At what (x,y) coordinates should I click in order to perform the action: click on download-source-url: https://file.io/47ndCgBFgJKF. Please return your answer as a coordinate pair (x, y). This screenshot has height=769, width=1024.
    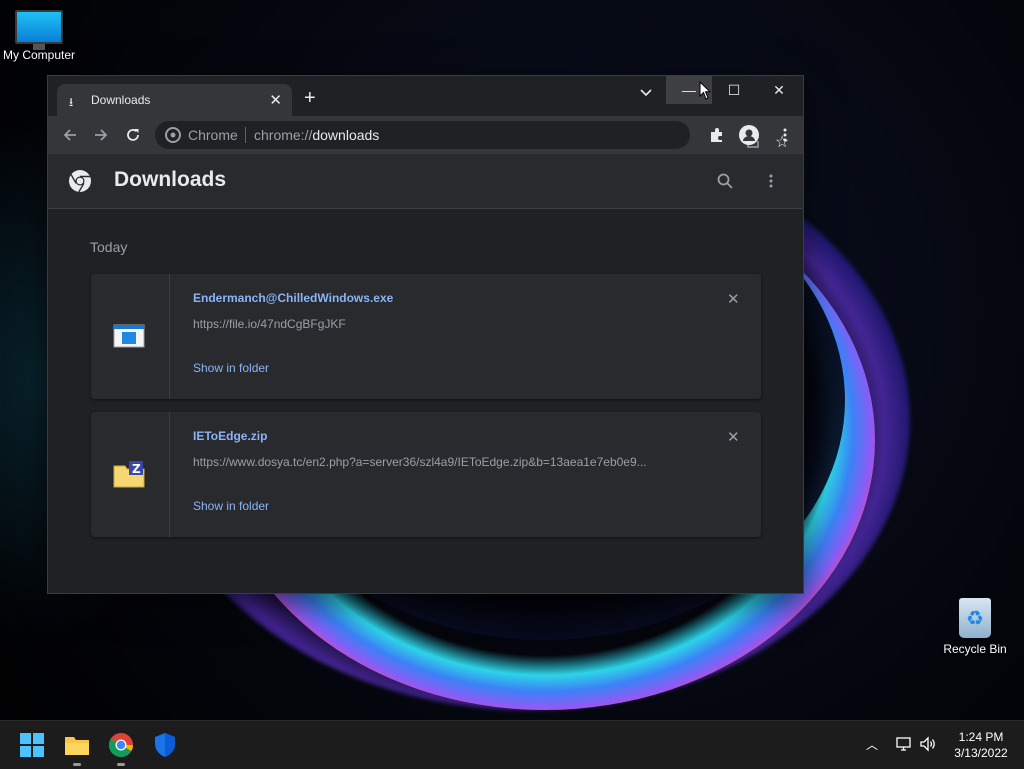
    Looking at the image, I should click on (443, 324).